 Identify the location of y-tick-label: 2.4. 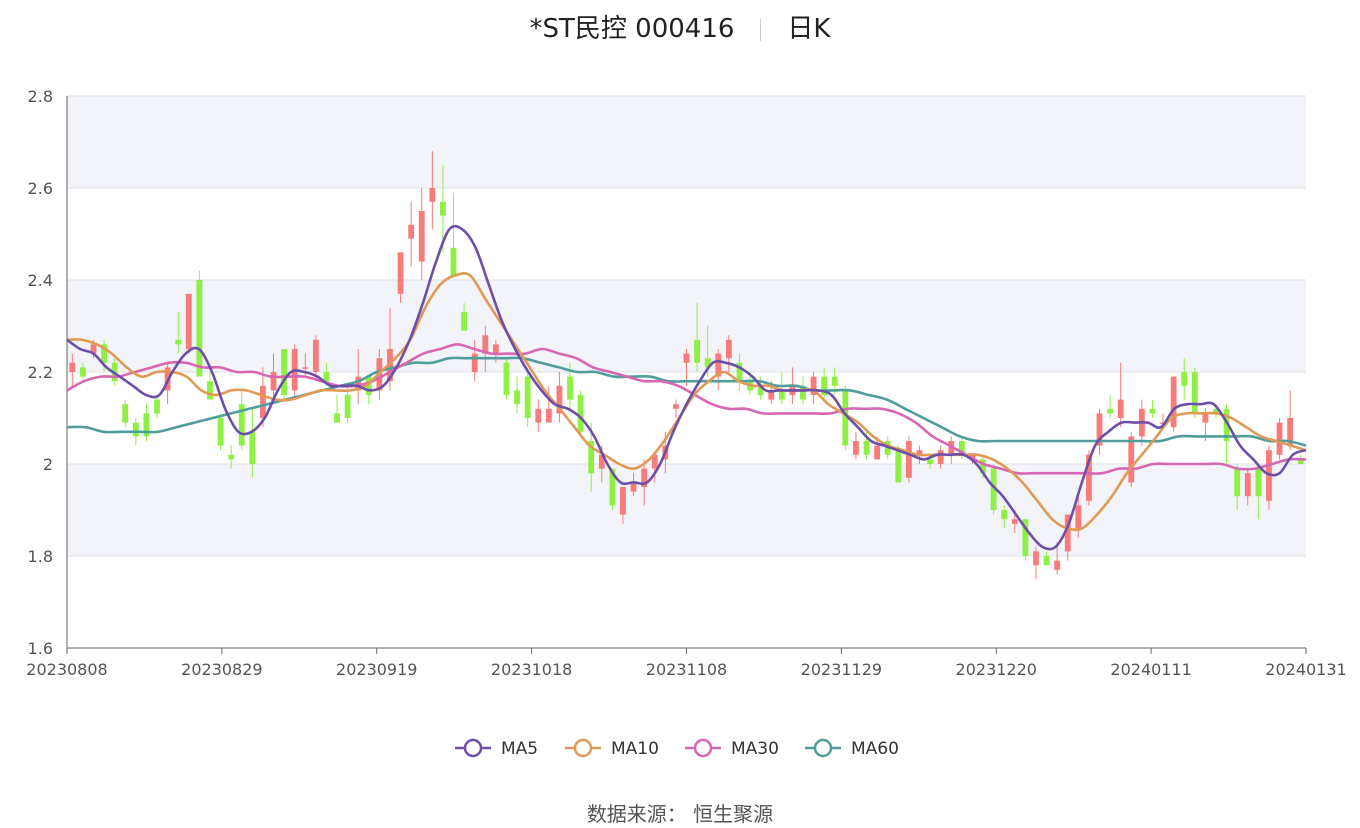
(40, 280).